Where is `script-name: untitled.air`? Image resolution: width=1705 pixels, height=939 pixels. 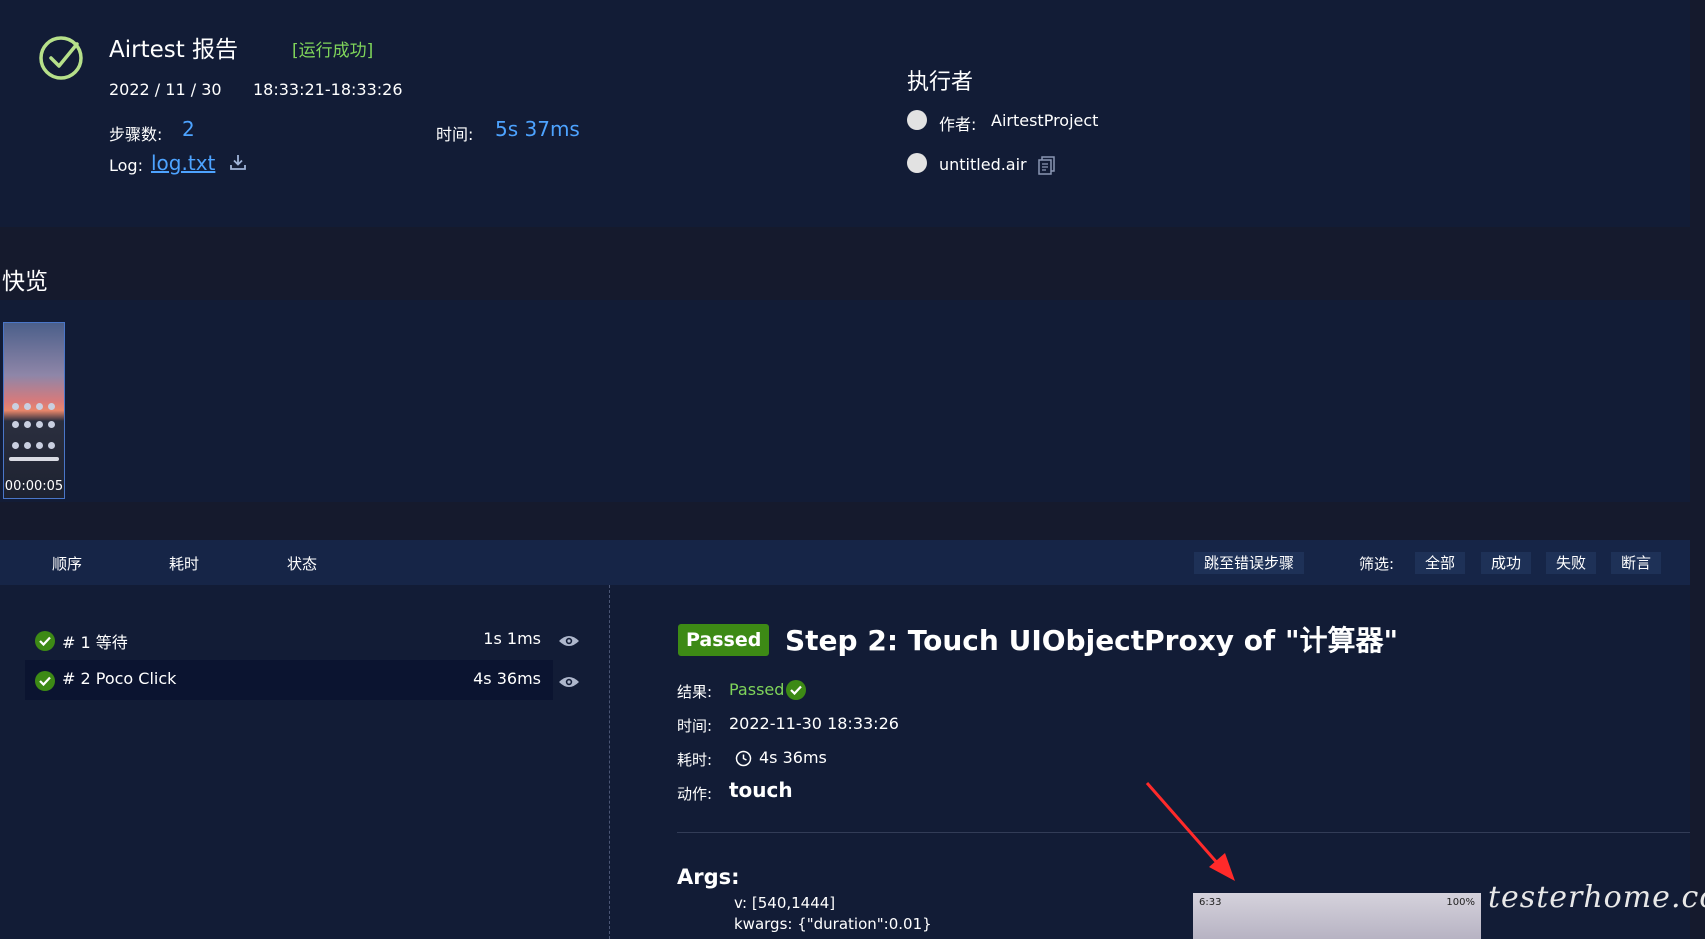
script-name: untitled.air is located at coordinates (983, 164).